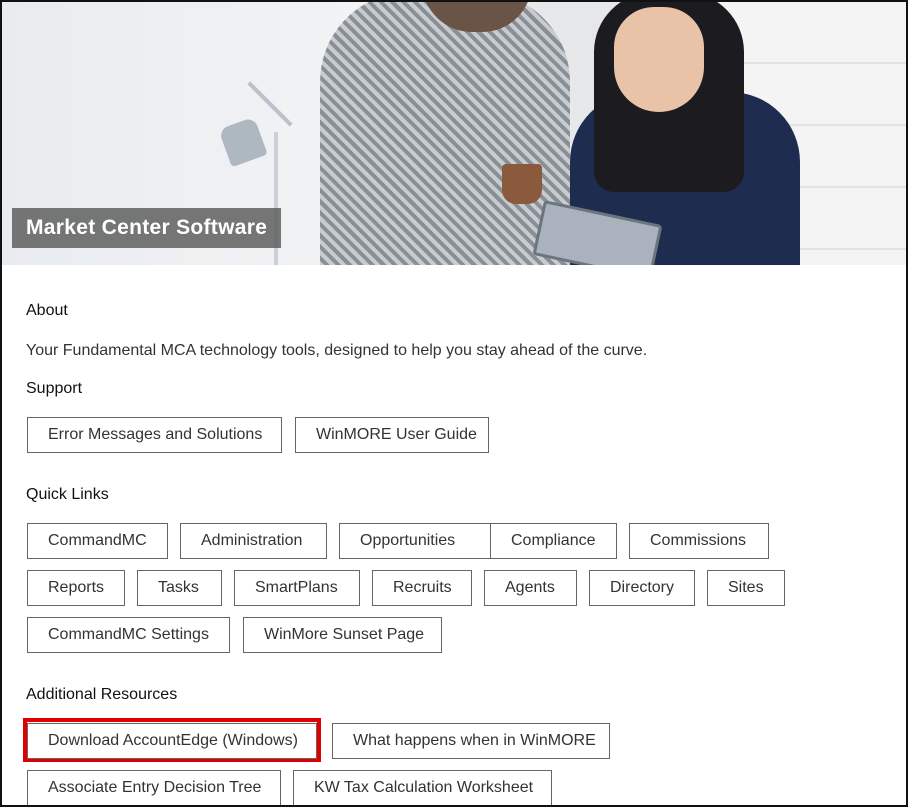  I want to click on commandmc-settings-button: CommandMC Settings, so click(128, 635).